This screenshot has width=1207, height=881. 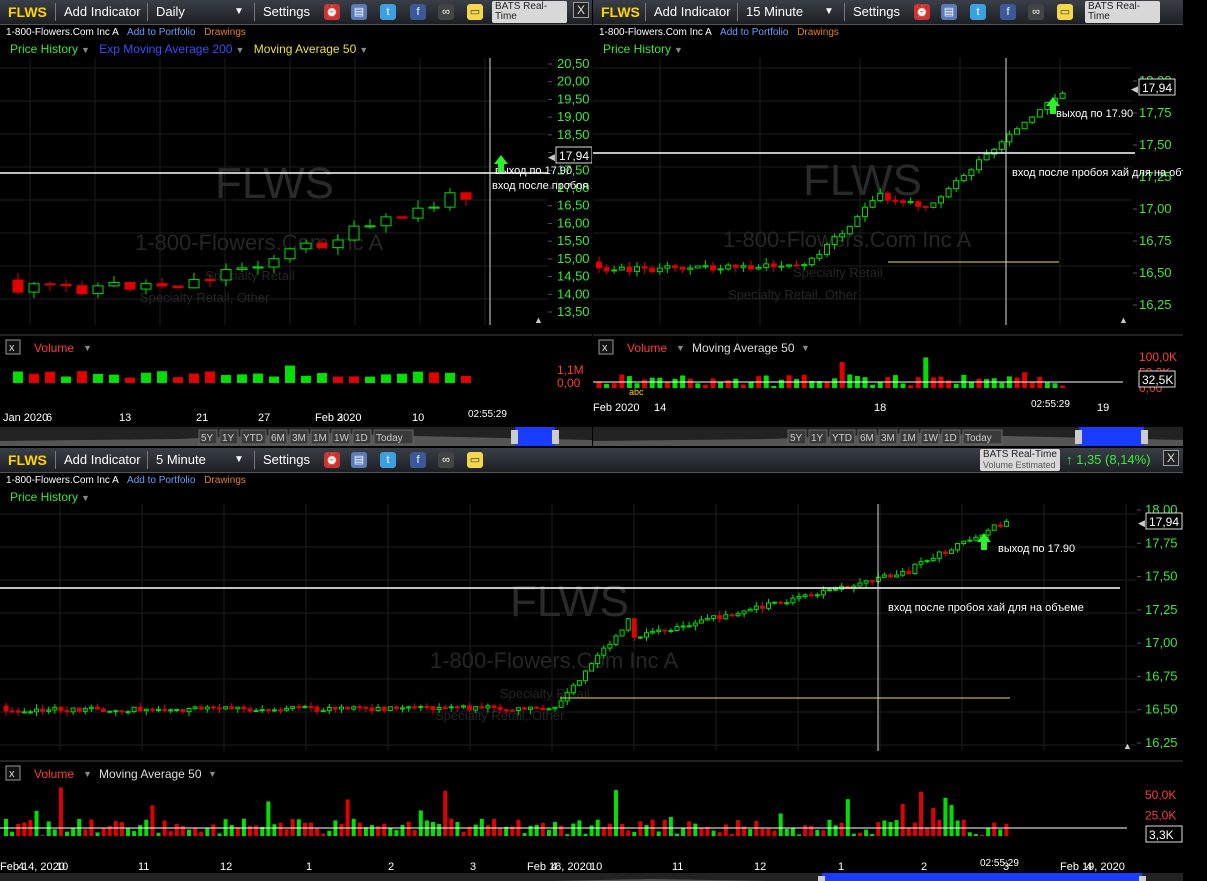 What do you see at coordinates (573, 293) in the screenshot?
I see `price-axis-label: 14,00` at bounding box center [573, 293].